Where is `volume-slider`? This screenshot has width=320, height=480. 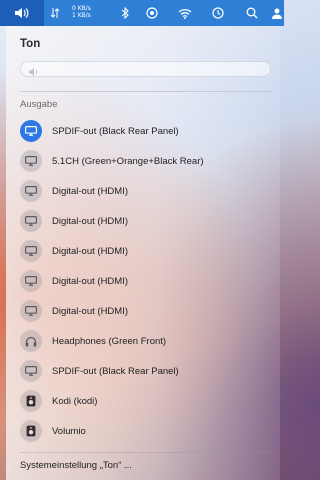 volume-slider is located at coordinates (145, 69).